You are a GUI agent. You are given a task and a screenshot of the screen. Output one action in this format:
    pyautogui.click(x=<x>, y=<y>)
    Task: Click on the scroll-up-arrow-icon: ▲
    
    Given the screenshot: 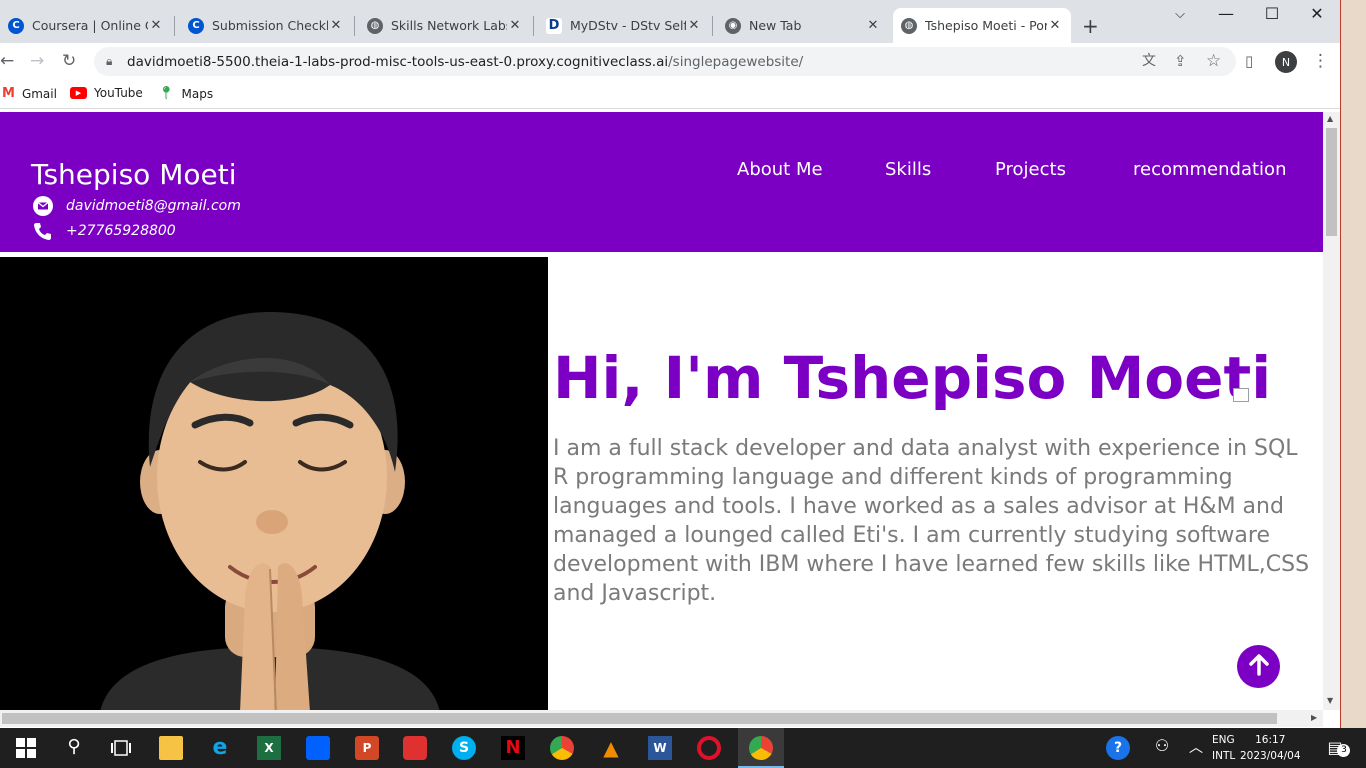 What is the action you would take?
    pyautogui.click(x=1330, y=118)
    